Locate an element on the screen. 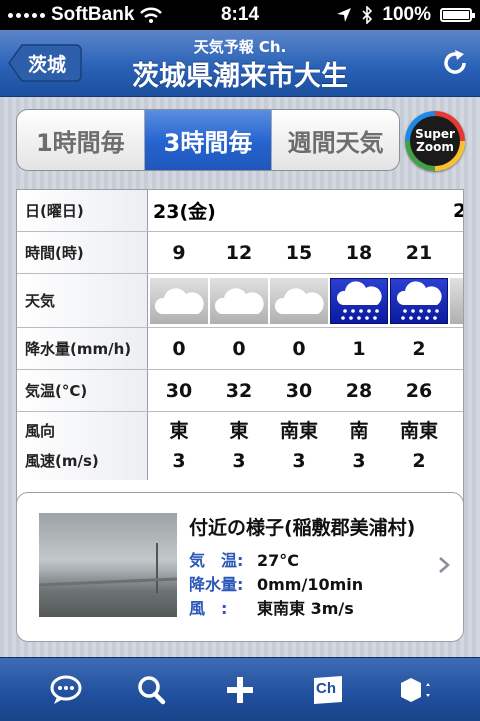 This screenshot has width=480, height=721. time-cell: 15 is located at coordinates (299, 252).